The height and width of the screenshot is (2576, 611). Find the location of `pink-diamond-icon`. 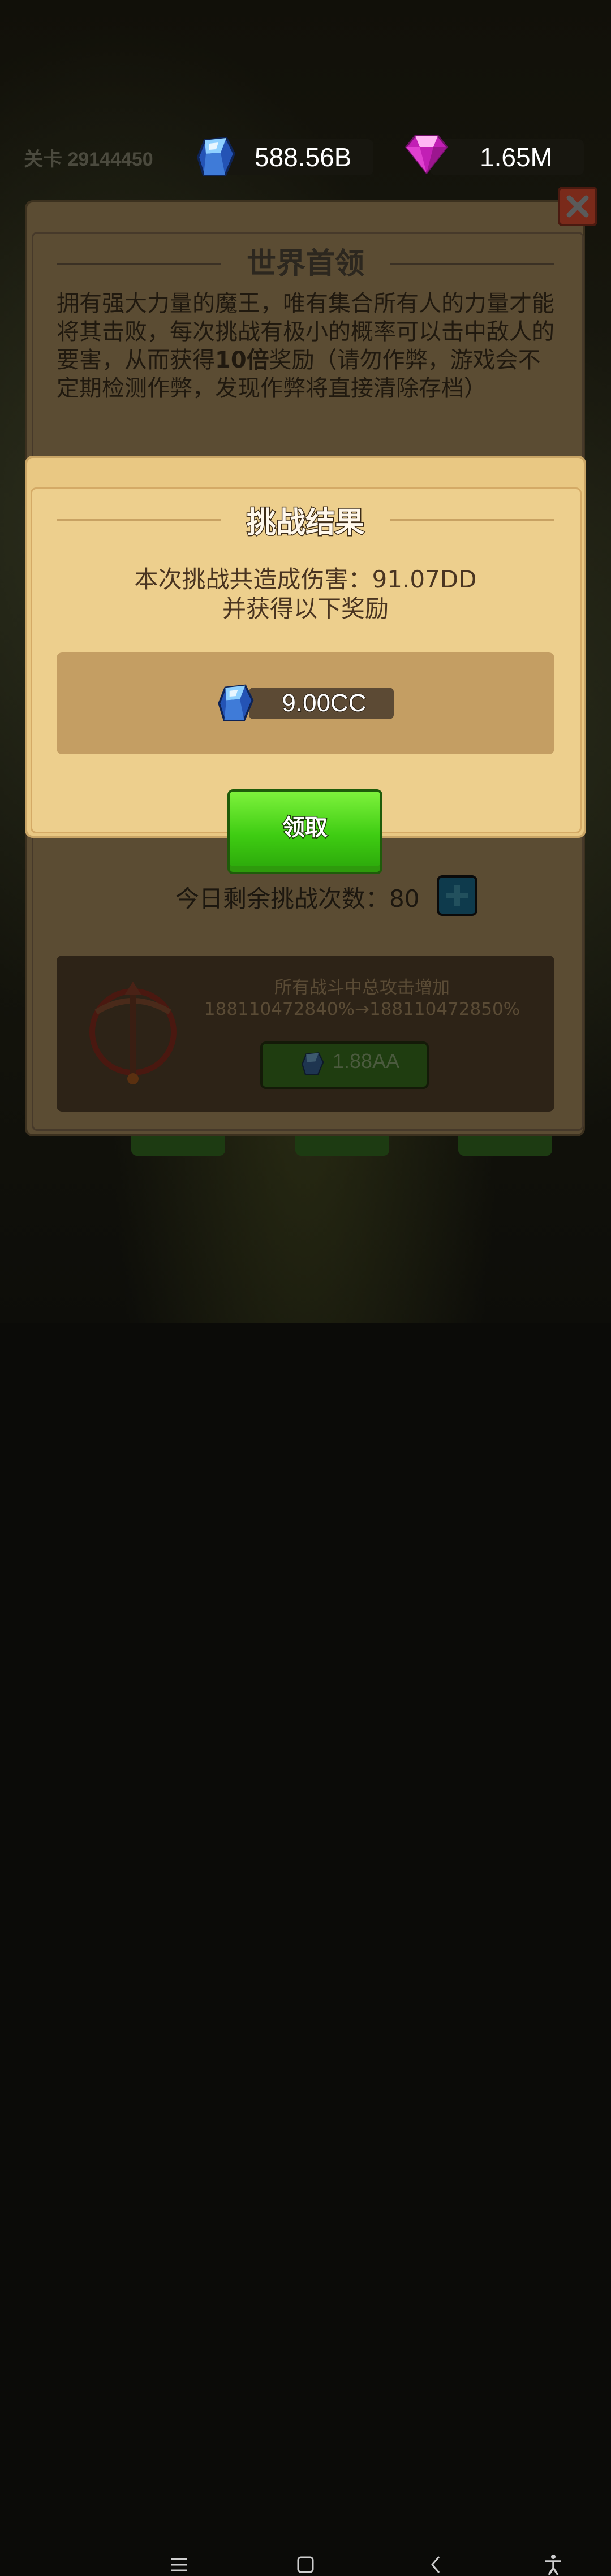

pink-diamond-icon is located at coordinates (426, 154).